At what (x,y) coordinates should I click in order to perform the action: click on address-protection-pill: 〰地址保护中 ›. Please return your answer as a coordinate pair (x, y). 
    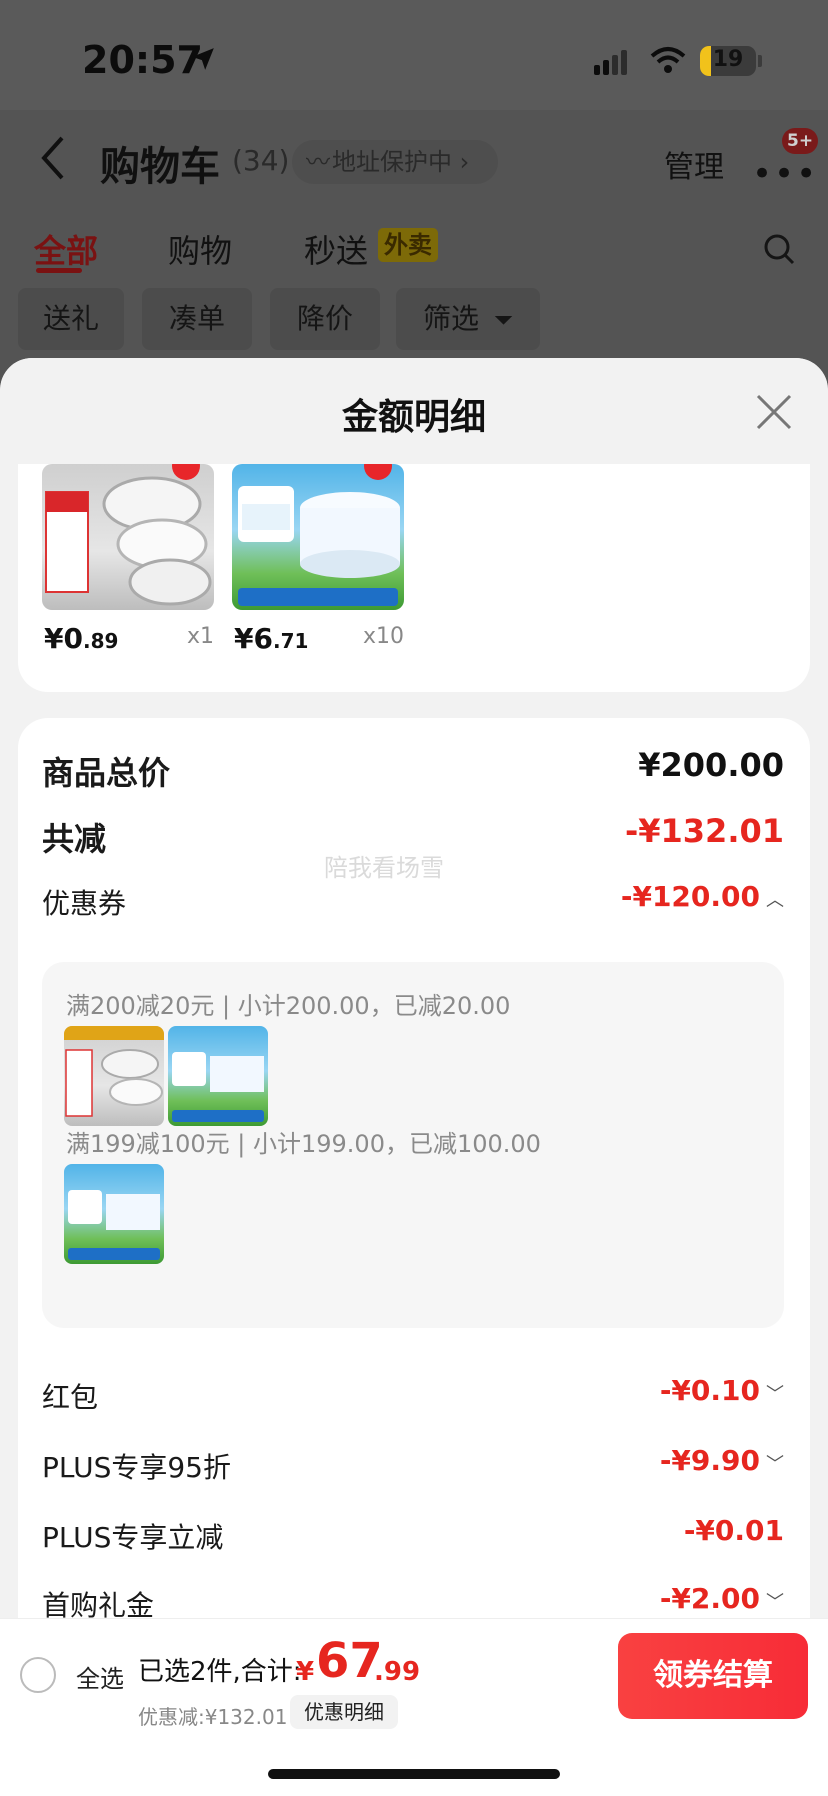
    Looking at the image, I should click on (395, 162).